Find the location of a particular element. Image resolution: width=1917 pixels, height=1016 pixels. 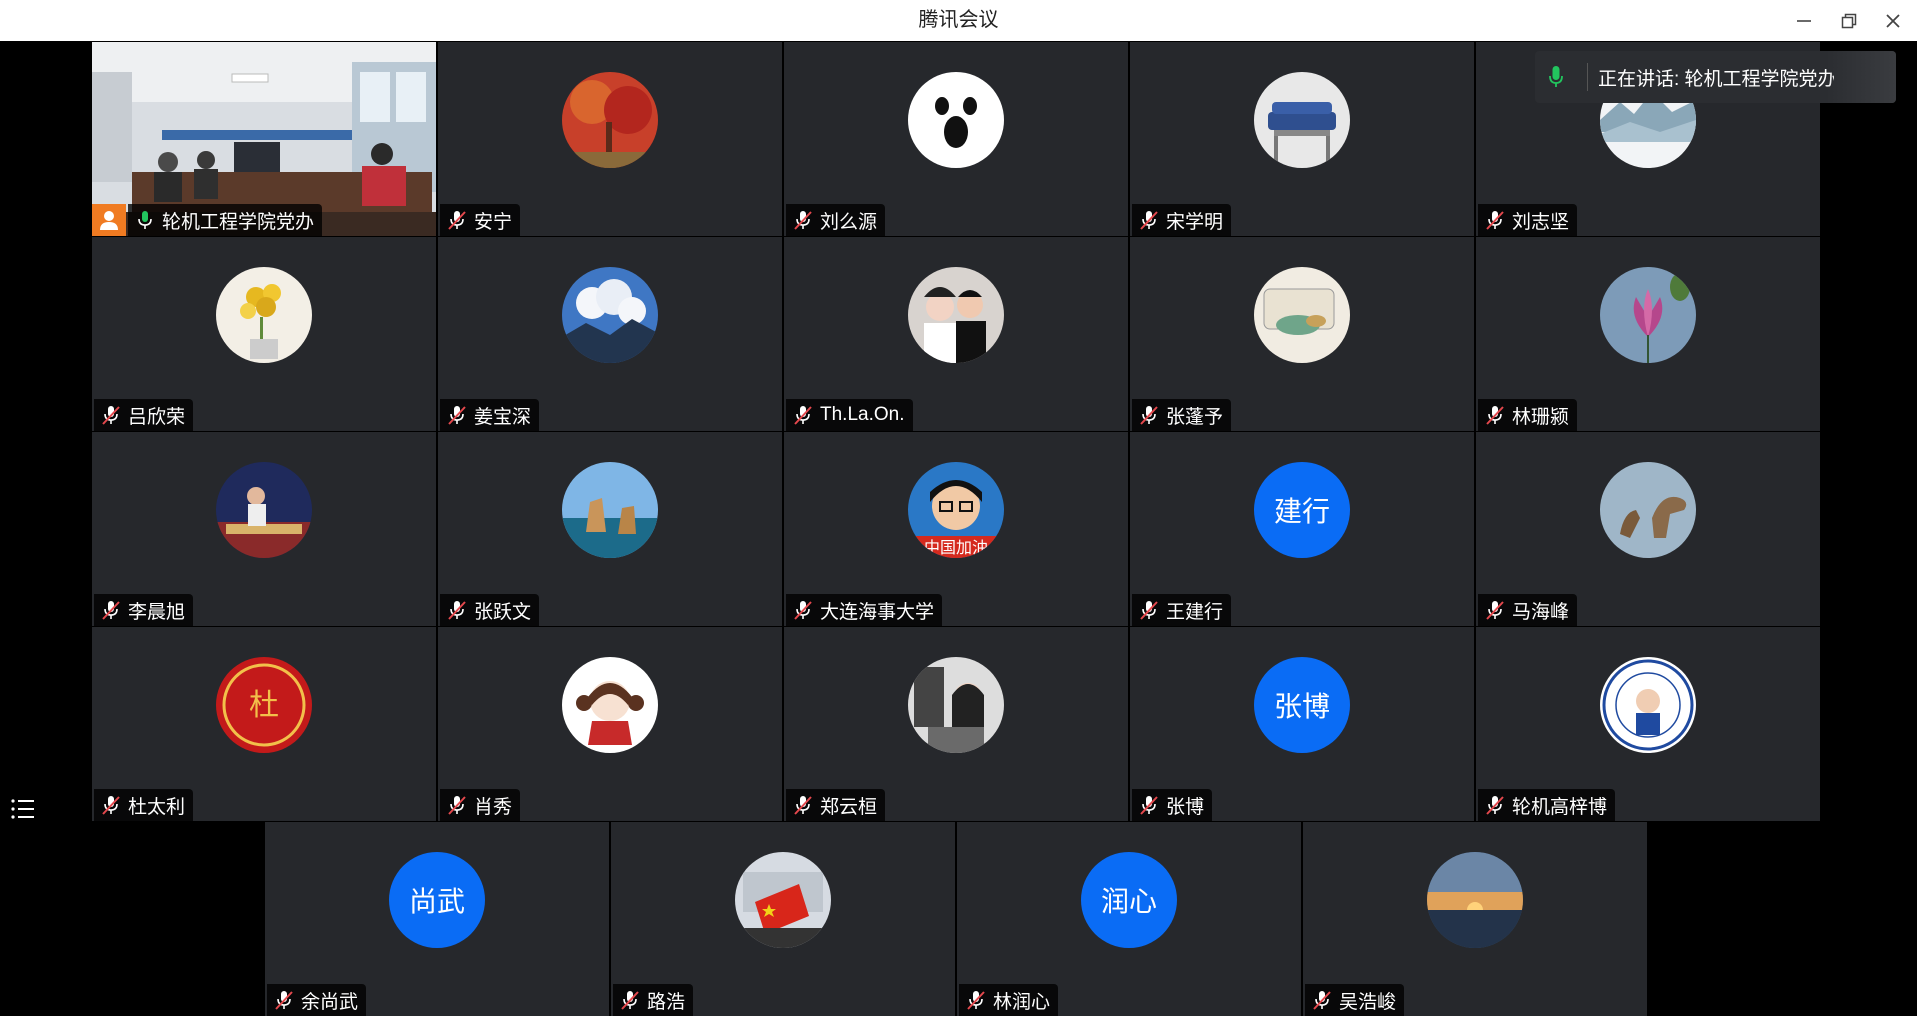

participant-tile: 姜宝深 is located at coordinates (610, 334).